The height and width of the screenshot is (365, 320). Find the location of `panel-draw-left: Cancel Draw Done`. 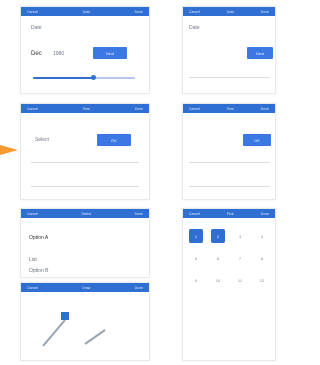

panel-draw-left: Cancel Draw Done is located at coordinates (85, 321).